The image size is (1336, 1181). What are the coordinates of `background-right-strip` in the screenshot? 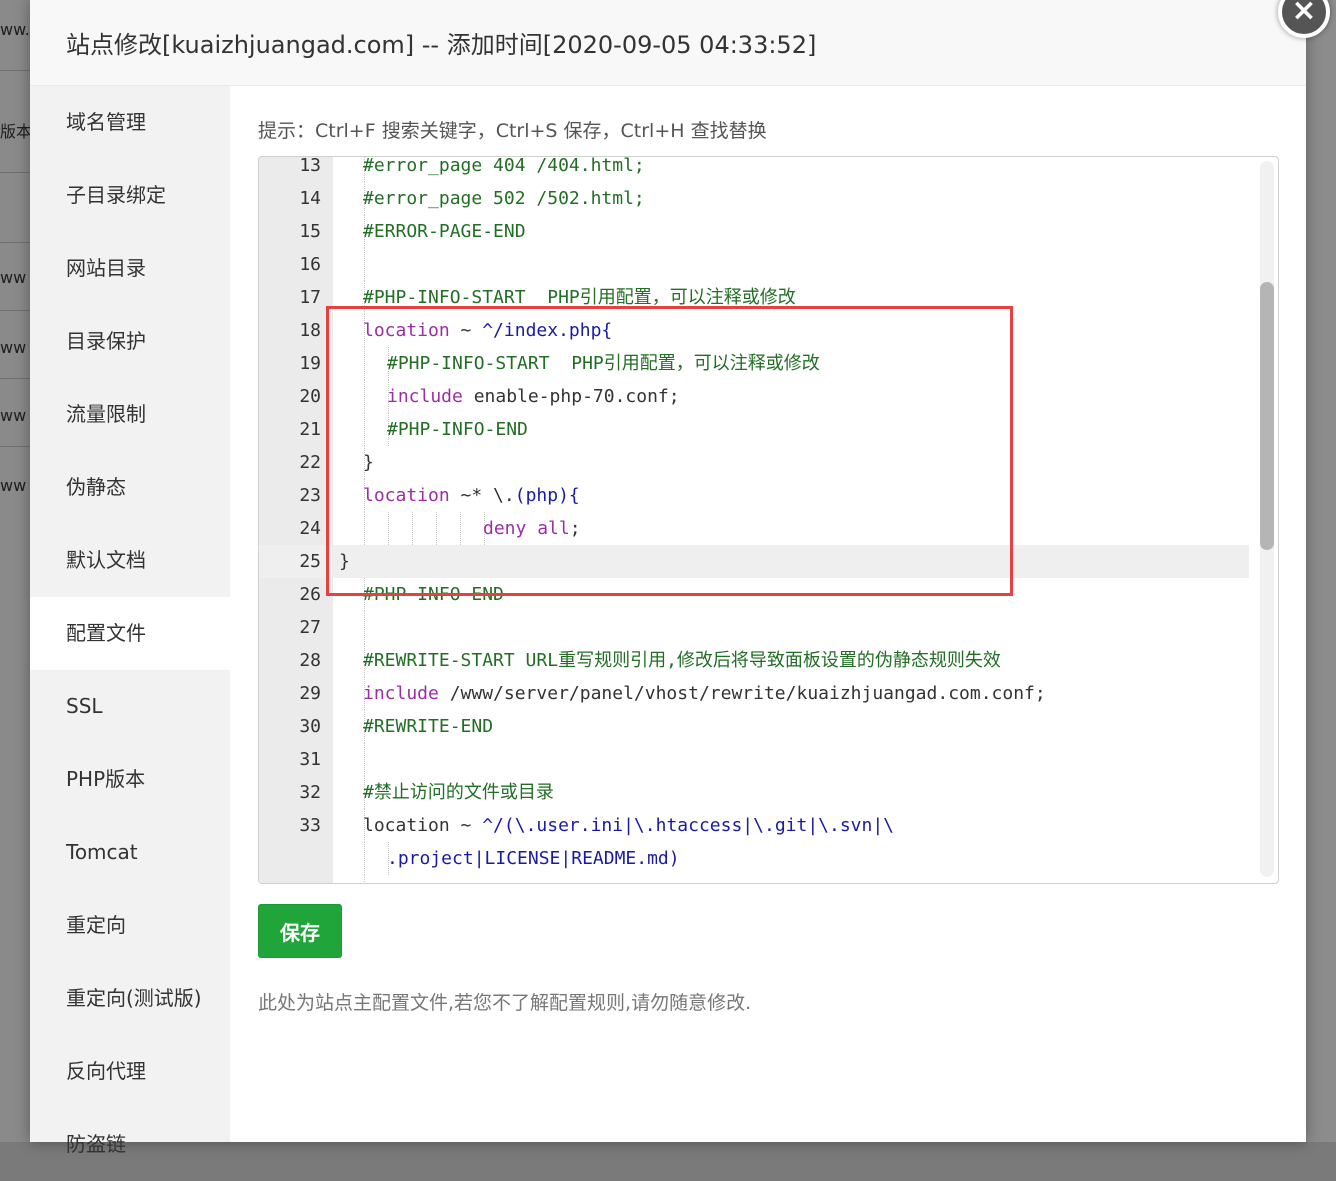 It's located at (1321, 571).